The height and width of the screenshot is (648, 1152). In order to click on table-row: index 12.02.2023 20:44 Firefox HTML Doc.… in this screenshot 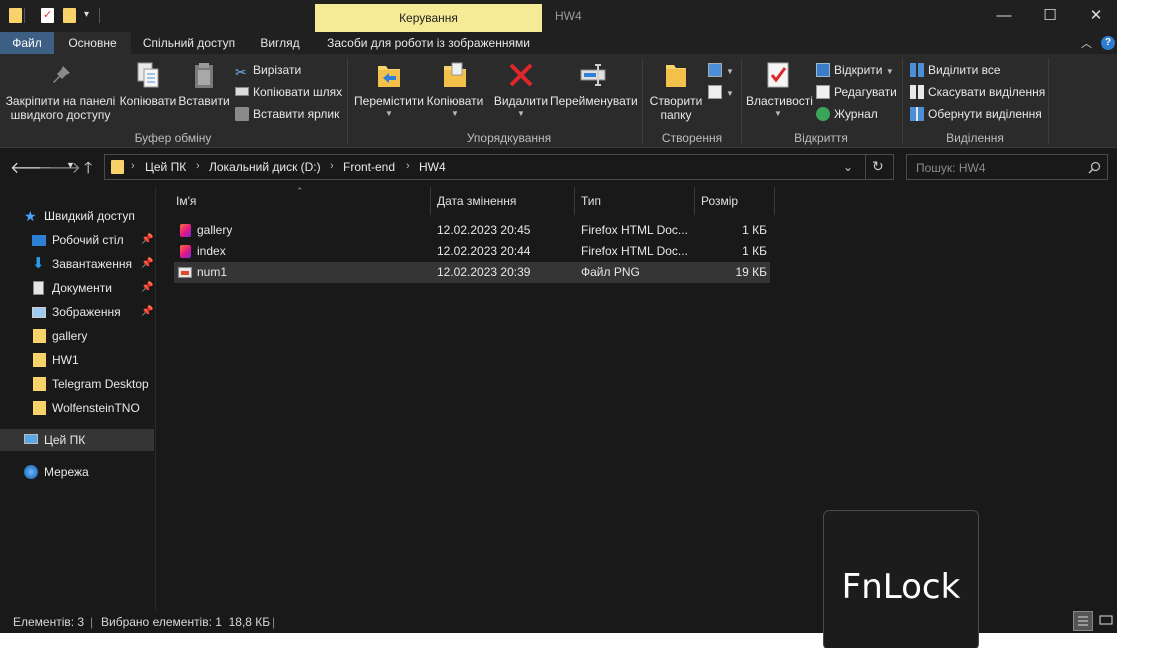, I will do `click(472, 251)`.